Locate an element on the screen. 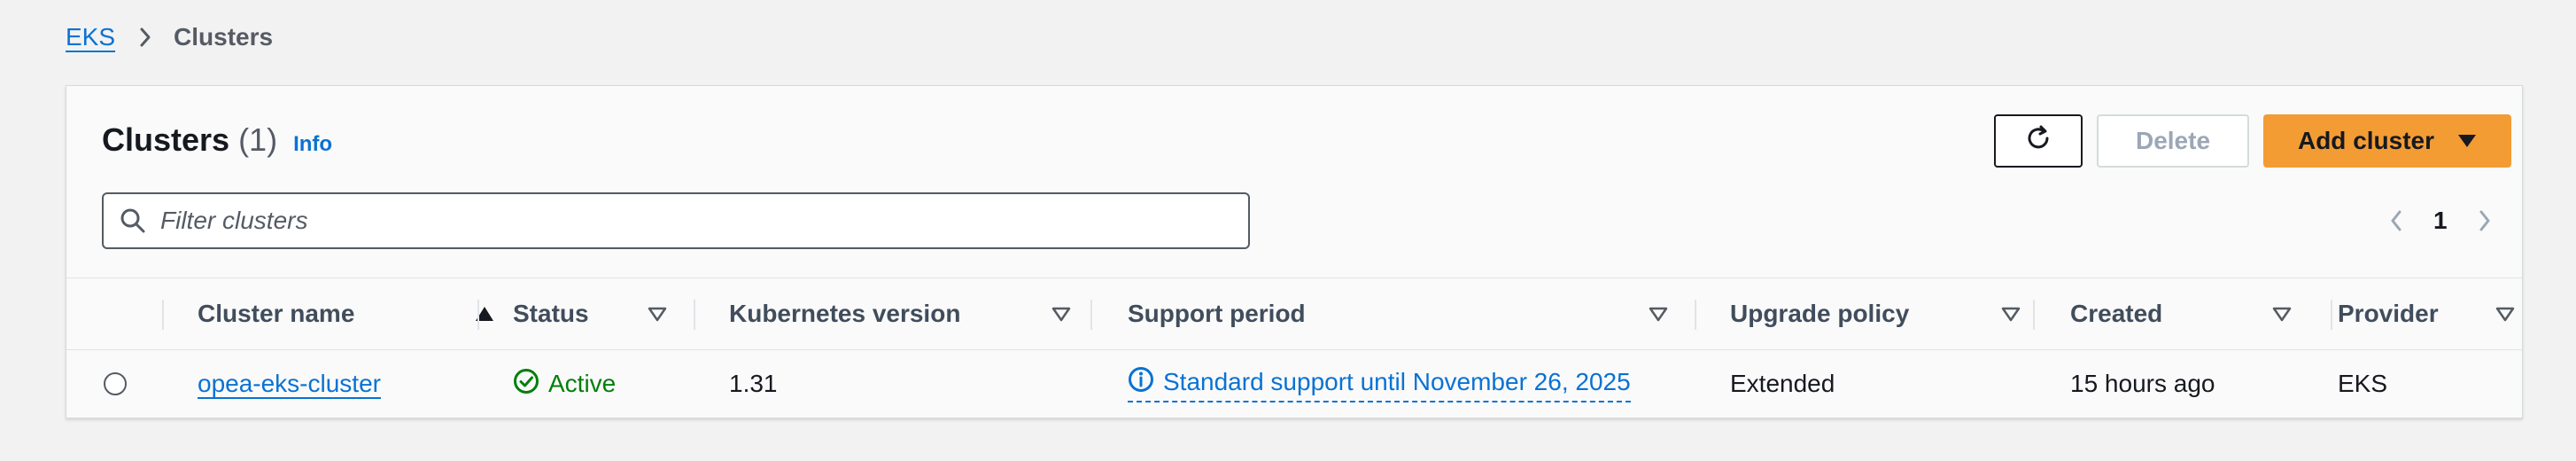 This screenshot has height=461, width=2576. support-period-cell: Standard support until November 26, 2025 is located at coordinates (1379, 383).